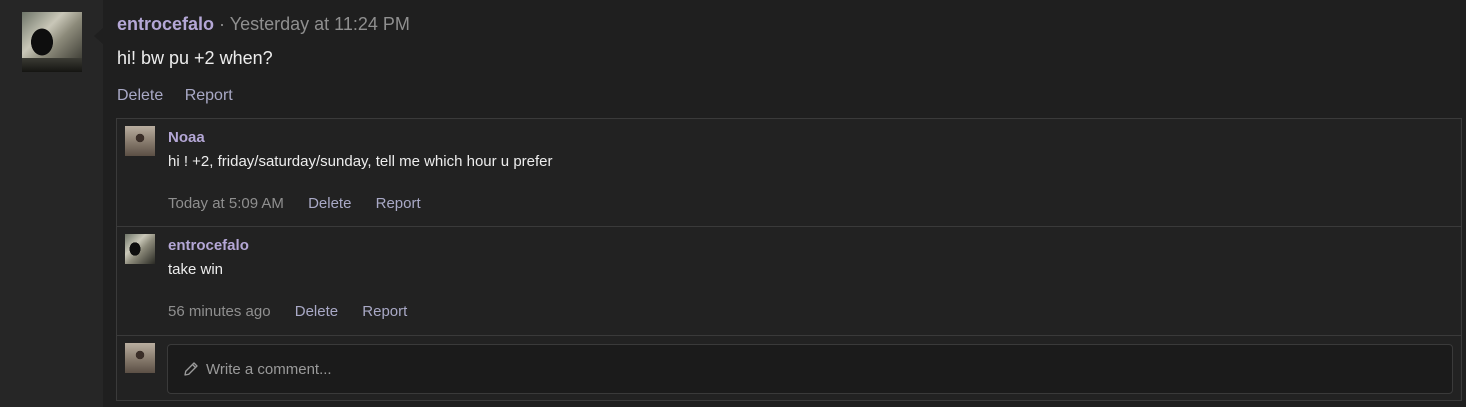  Describe the element at coordinates (196, 269) in the screenshot. I see `comment-text: take win` at that location.